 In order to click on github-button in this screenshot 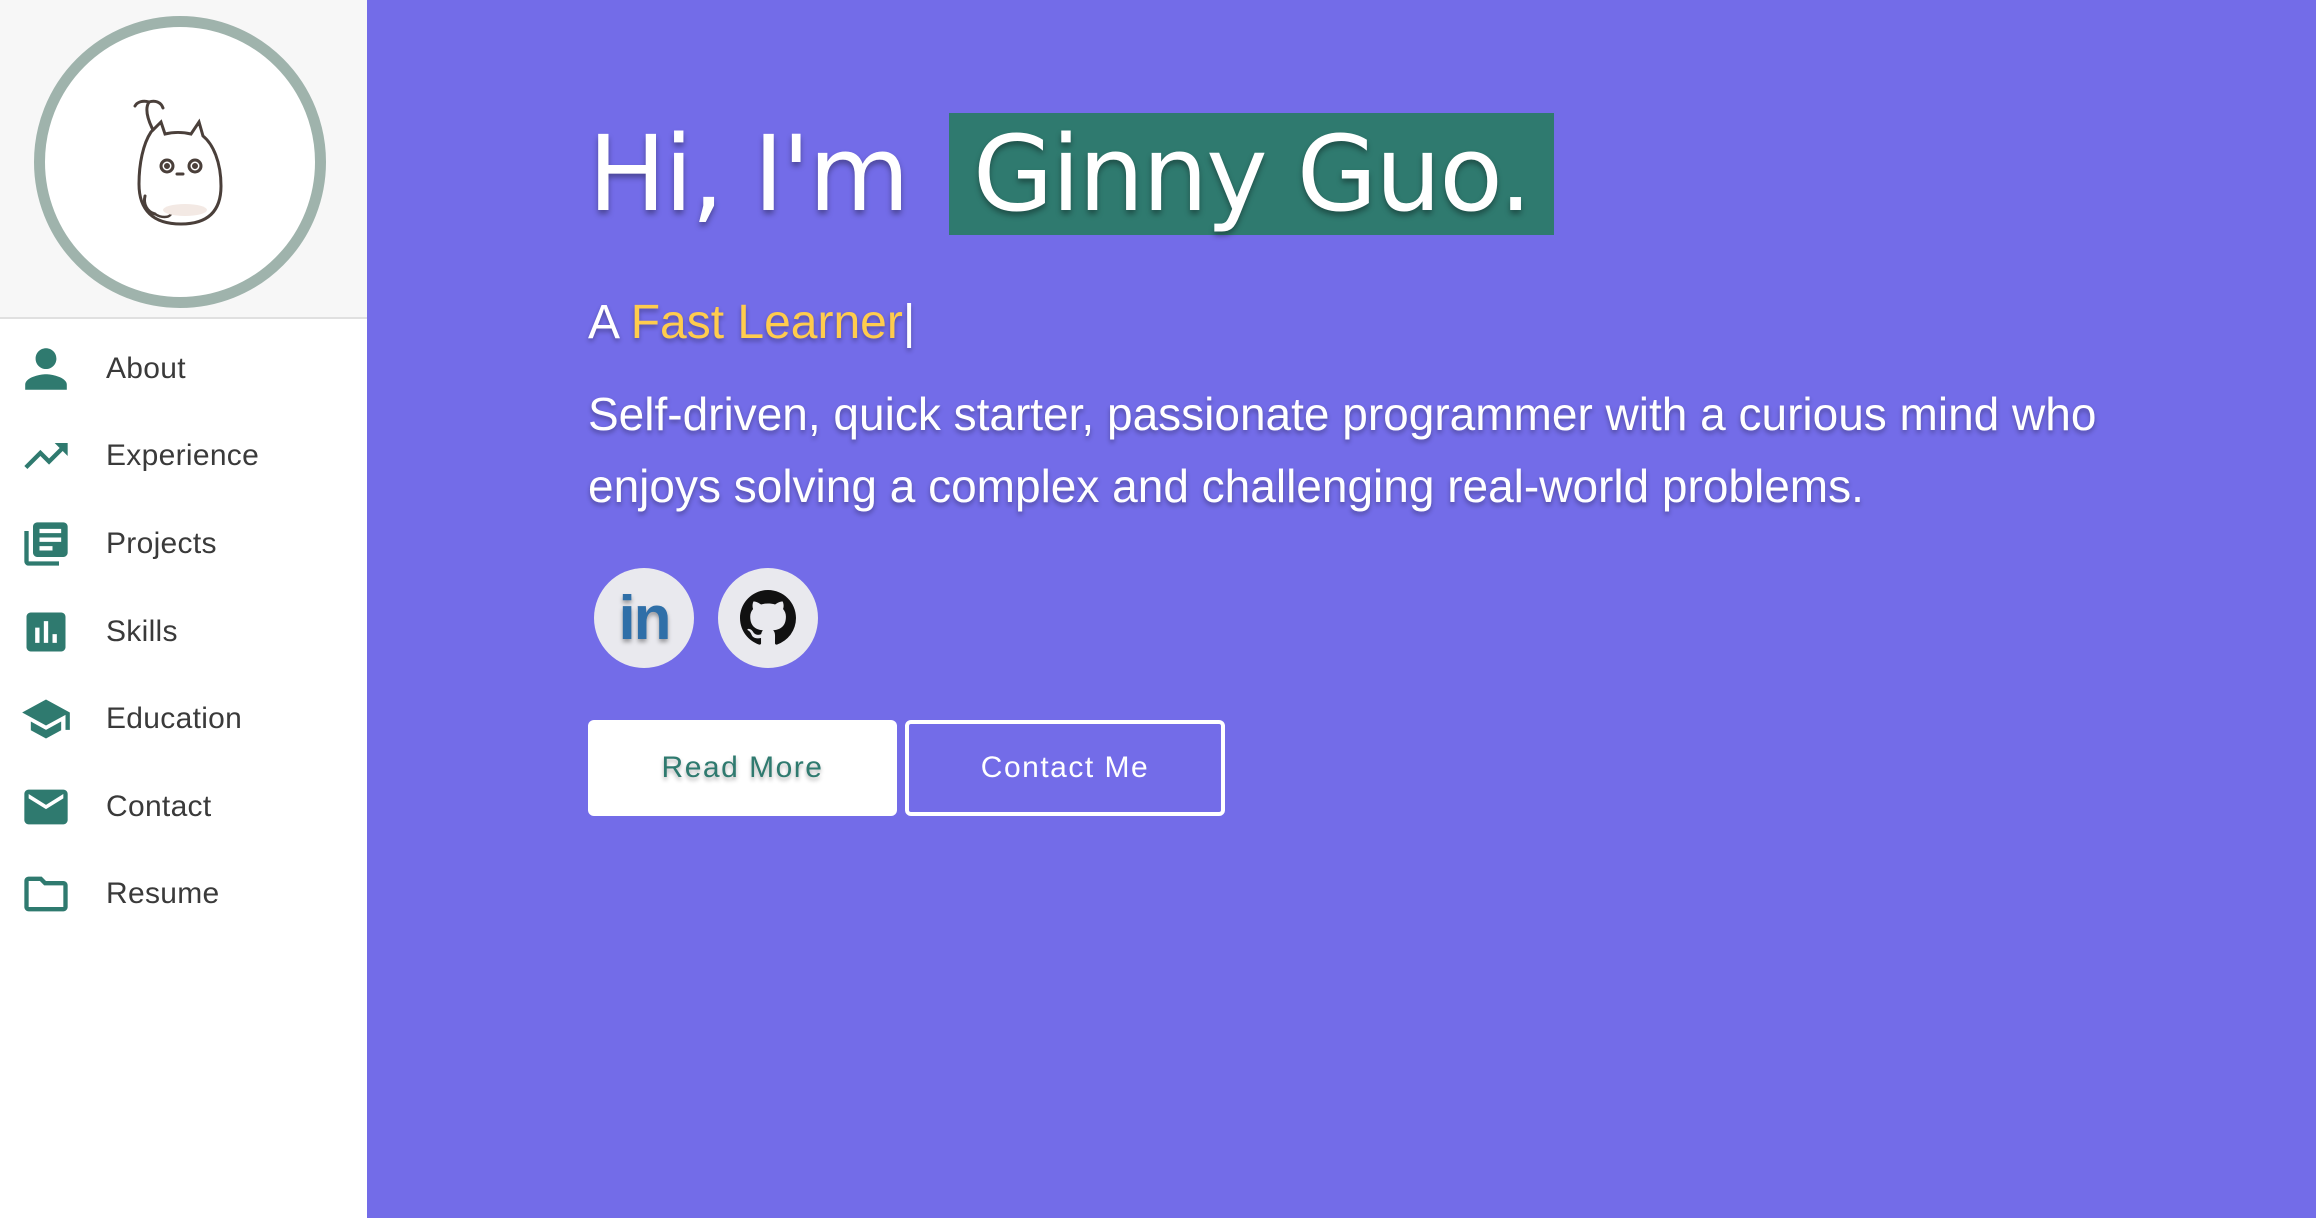, I will do `click(768, 618)`.